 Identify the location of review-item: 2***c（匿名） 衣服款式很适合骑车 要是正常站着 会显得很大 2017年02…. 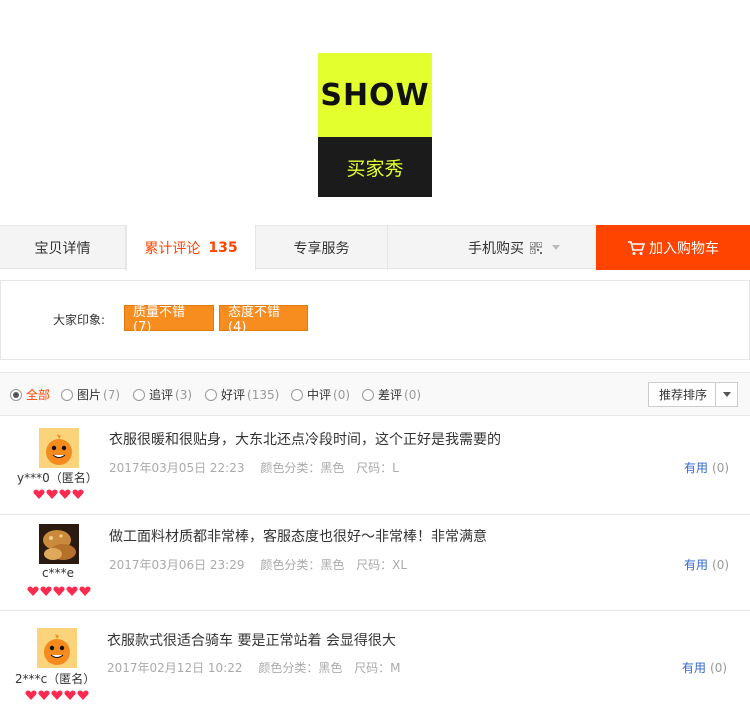
(375, 661).